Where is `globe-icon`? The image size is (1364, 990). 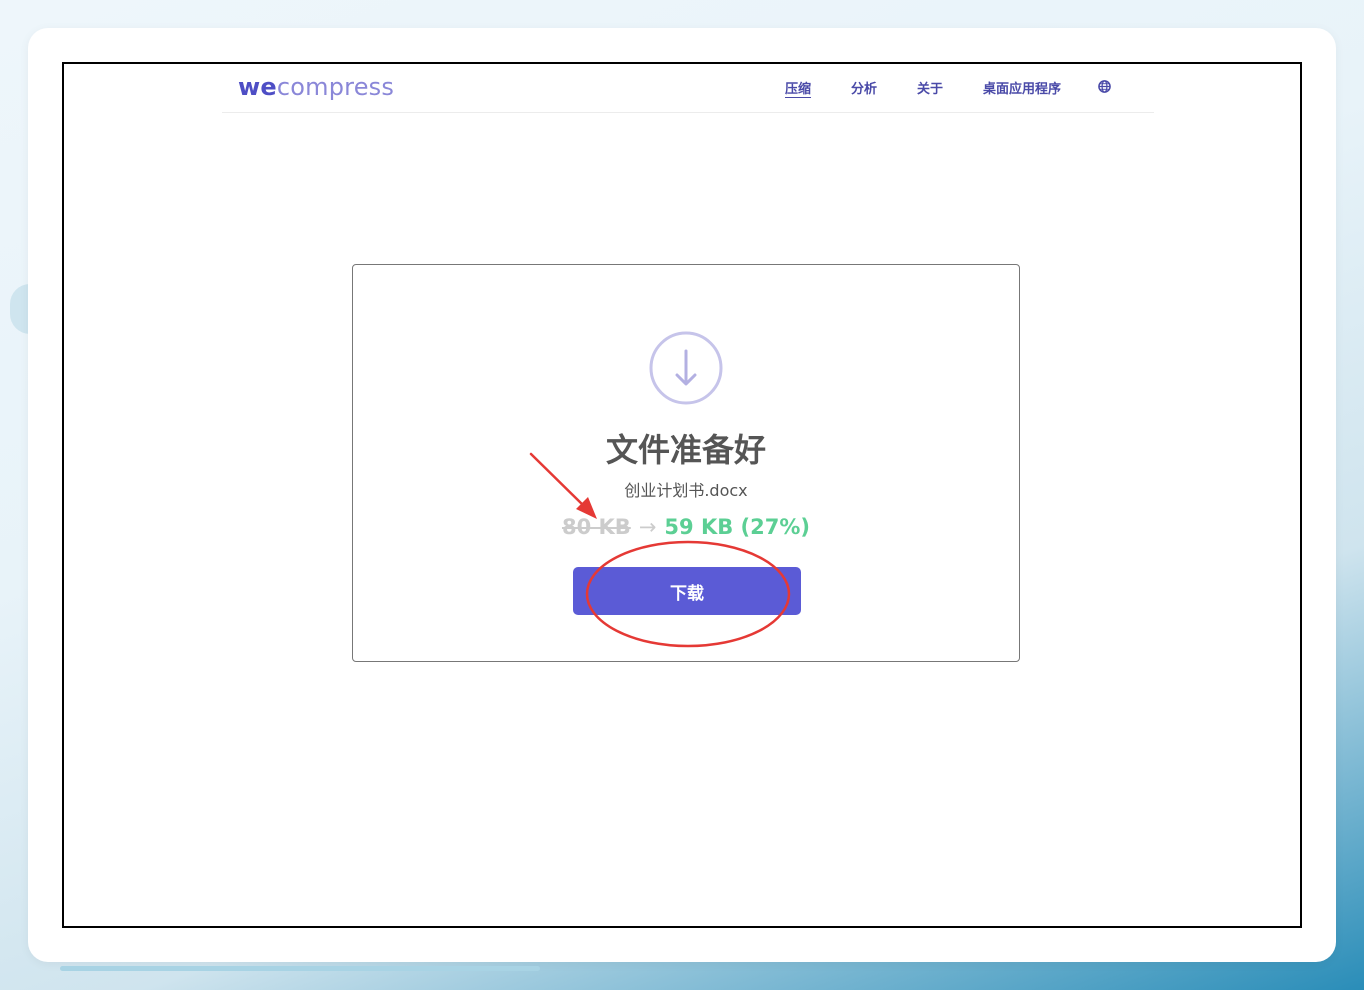 globe-icon is located at coordinates (1104, 86).